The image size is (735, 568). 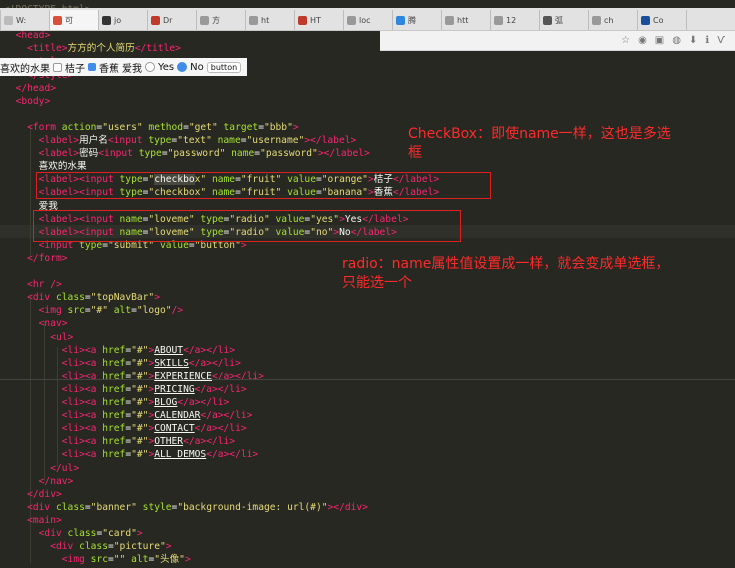 What do you see at coordinates (415, 153) in the screenshot?
I see `checkbox-note-line2: 框` at bounding box center [415, 153].